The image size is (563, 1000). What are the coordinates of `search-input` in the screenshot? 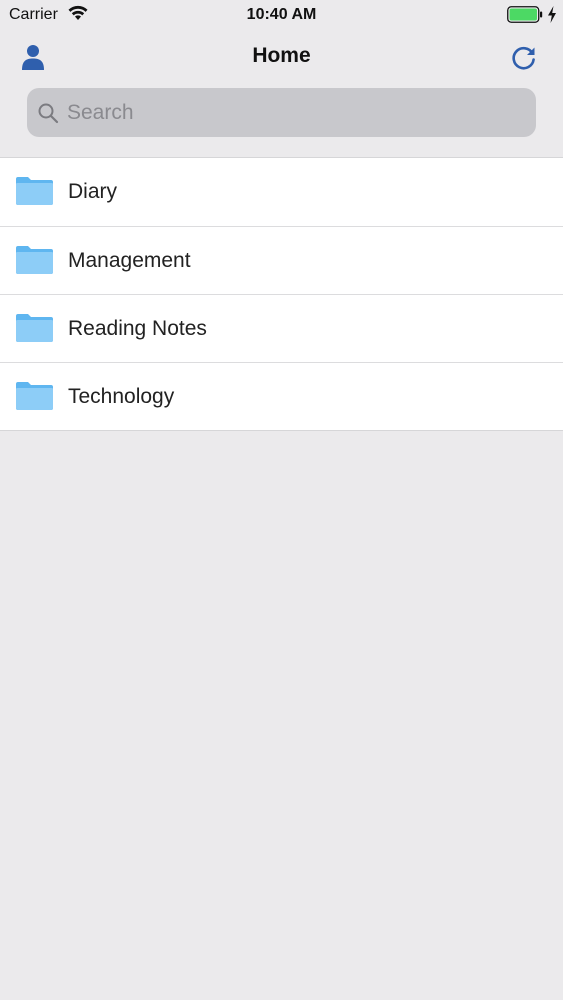 It's located at (301, 112).